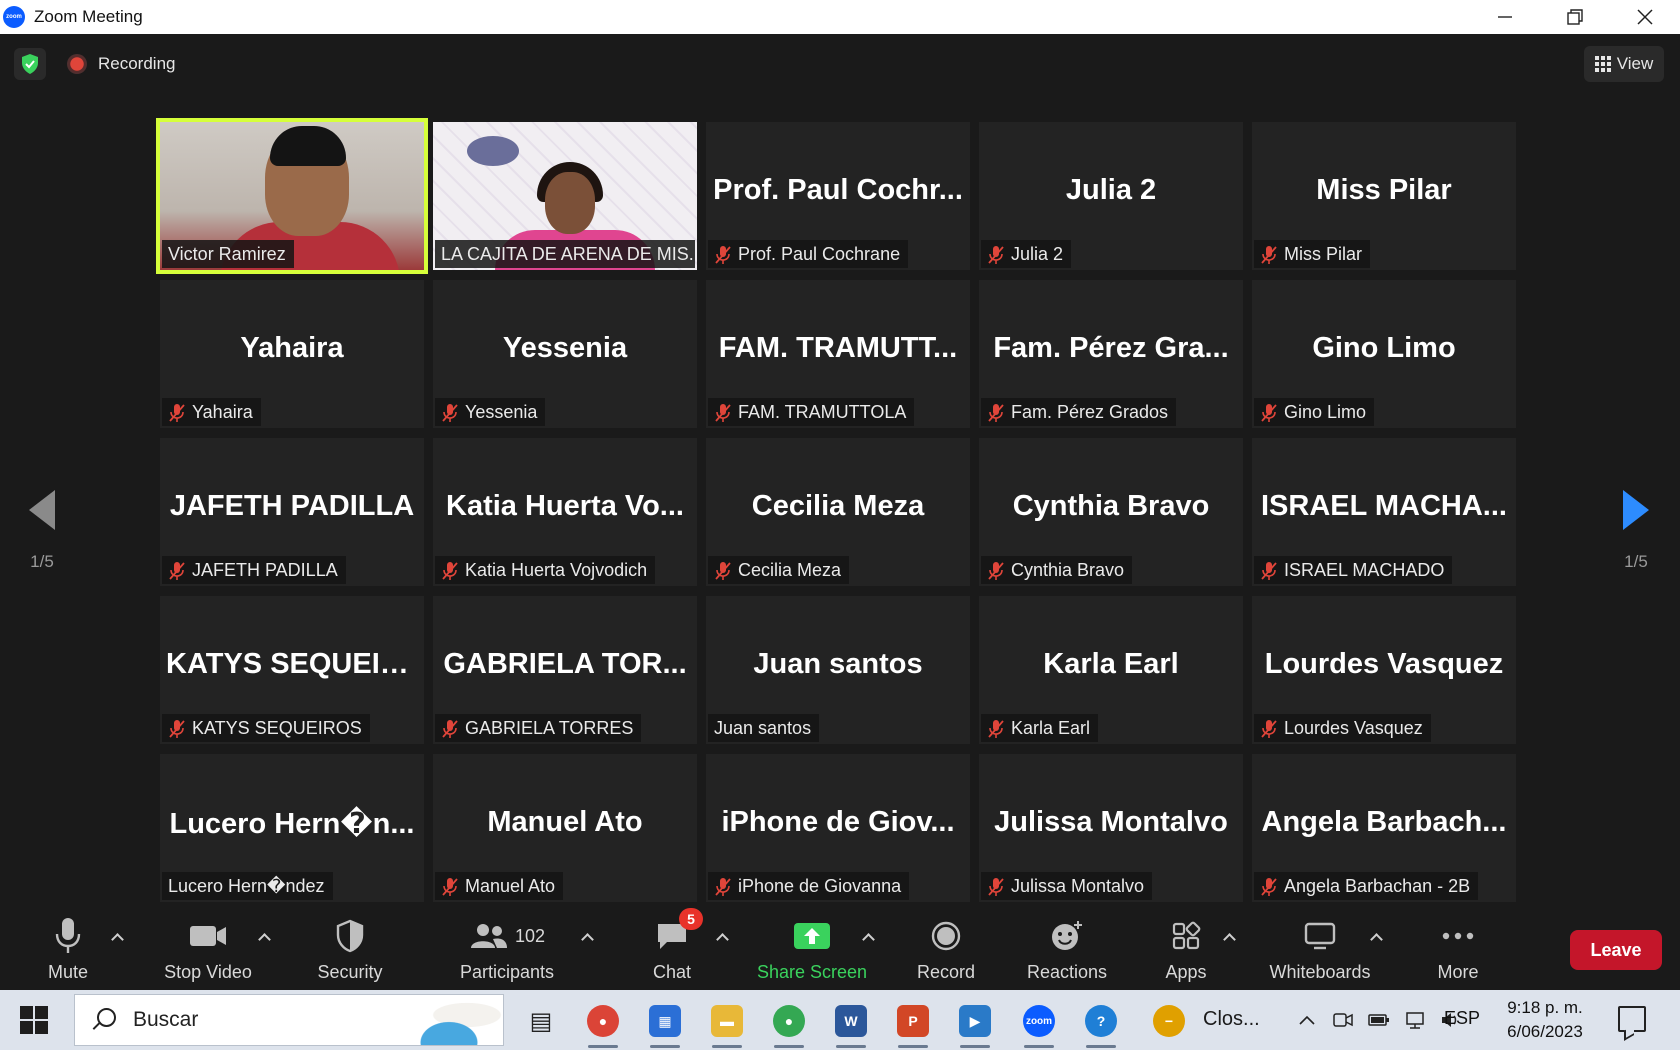 Image resolution: width=1680 pixels, height=1050 pixels. Describe the element at coordinates (838, 196) in the screenshot. I see `participant-tile: Prof. Paul Cochr... Prof. Paul Cochrane` at that location.